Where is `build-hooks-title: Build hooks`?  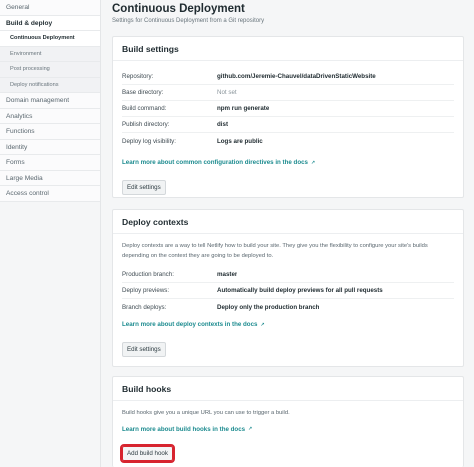 build-hooks-title: Build hooks is located at coordinates (288, 389).